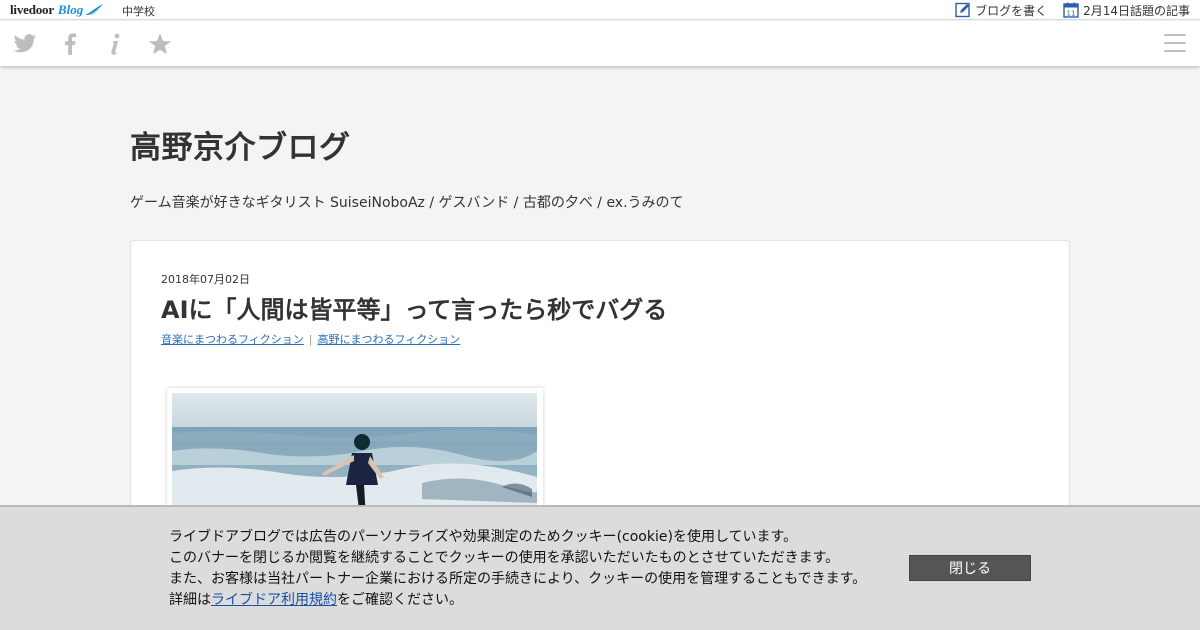  Describe the element at coordinates (389, 339) in the screenshot. I see `category-link-takano-fiction: 高野にまつわるフィクション` at that location.